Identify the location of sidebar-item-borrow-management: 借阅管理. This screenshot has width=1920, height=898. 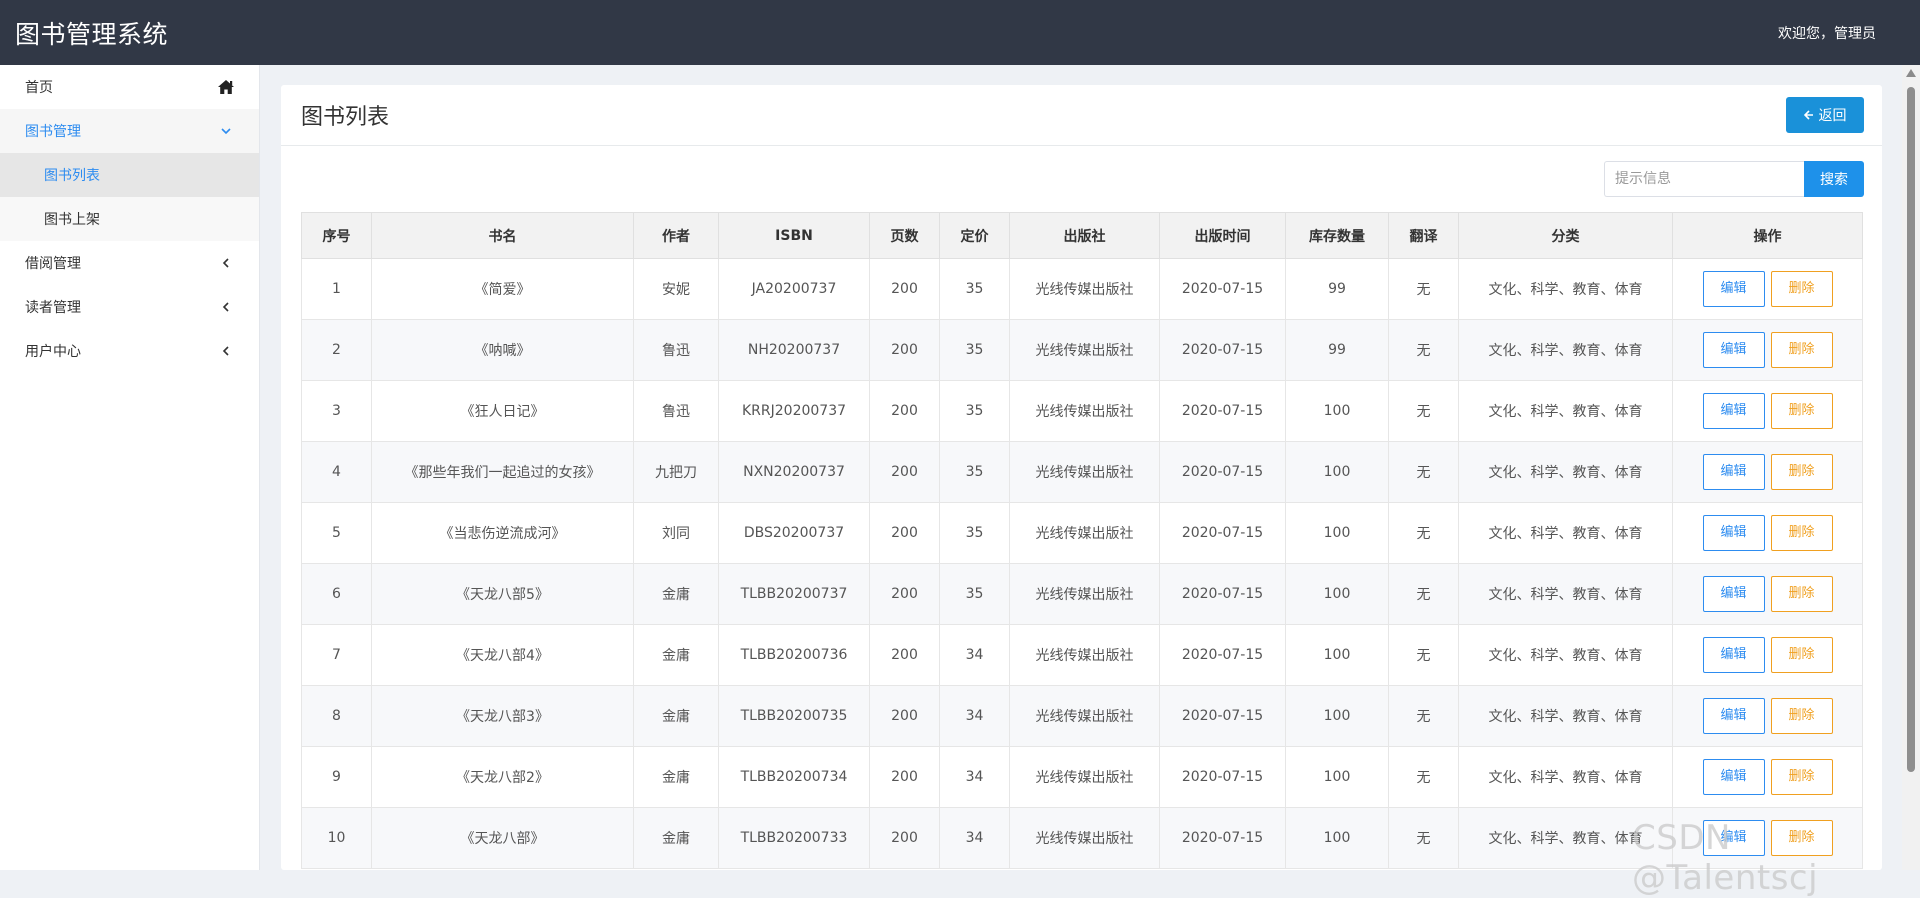
(129, 263).